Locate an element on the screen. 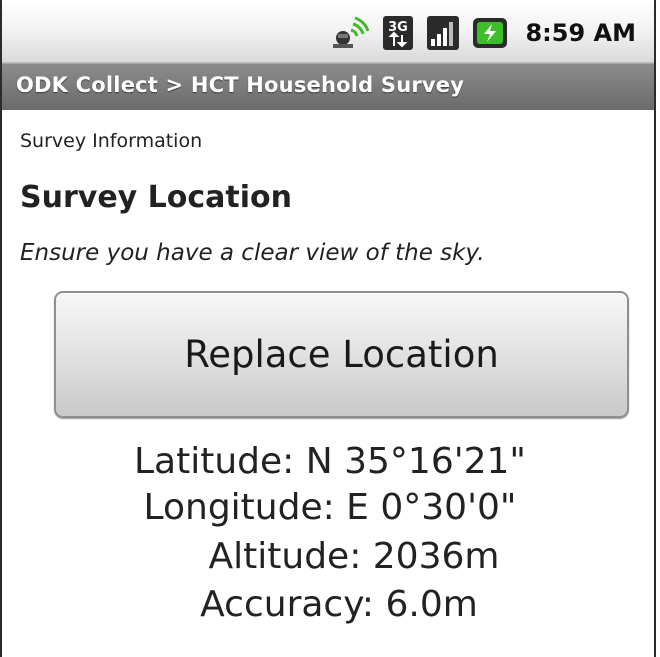 This screenshot has width=660, height=657. altitude-readout: Altitude: 2036m is located at coordinates (354, 556).